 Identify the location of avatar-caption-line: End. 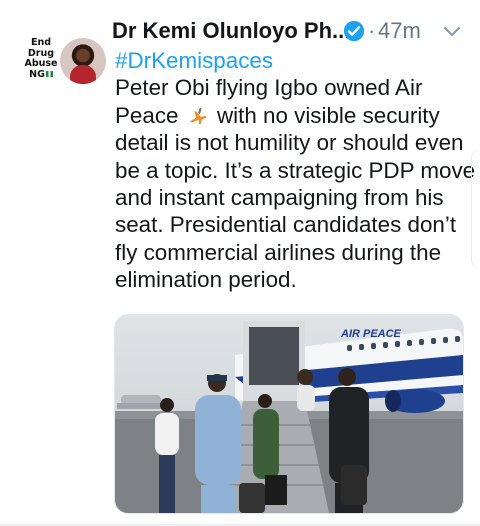
(41, 42).